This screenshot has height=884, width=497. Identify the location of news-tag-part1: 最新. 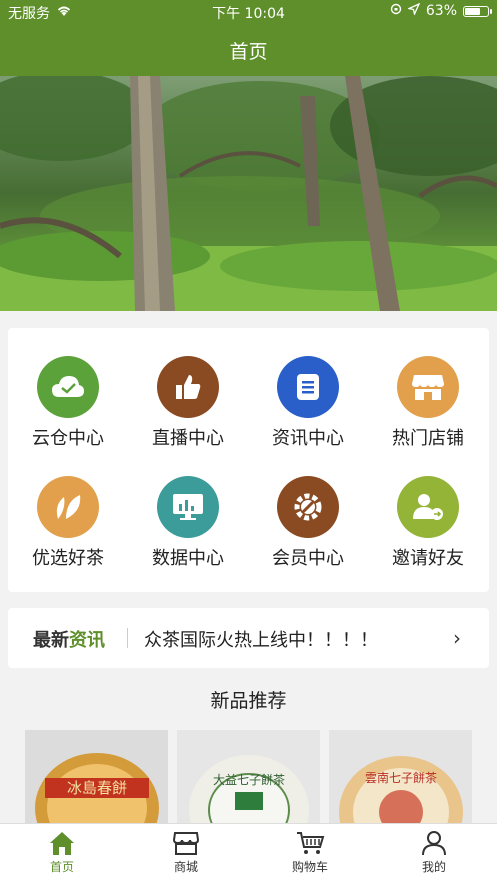
(51, 640).